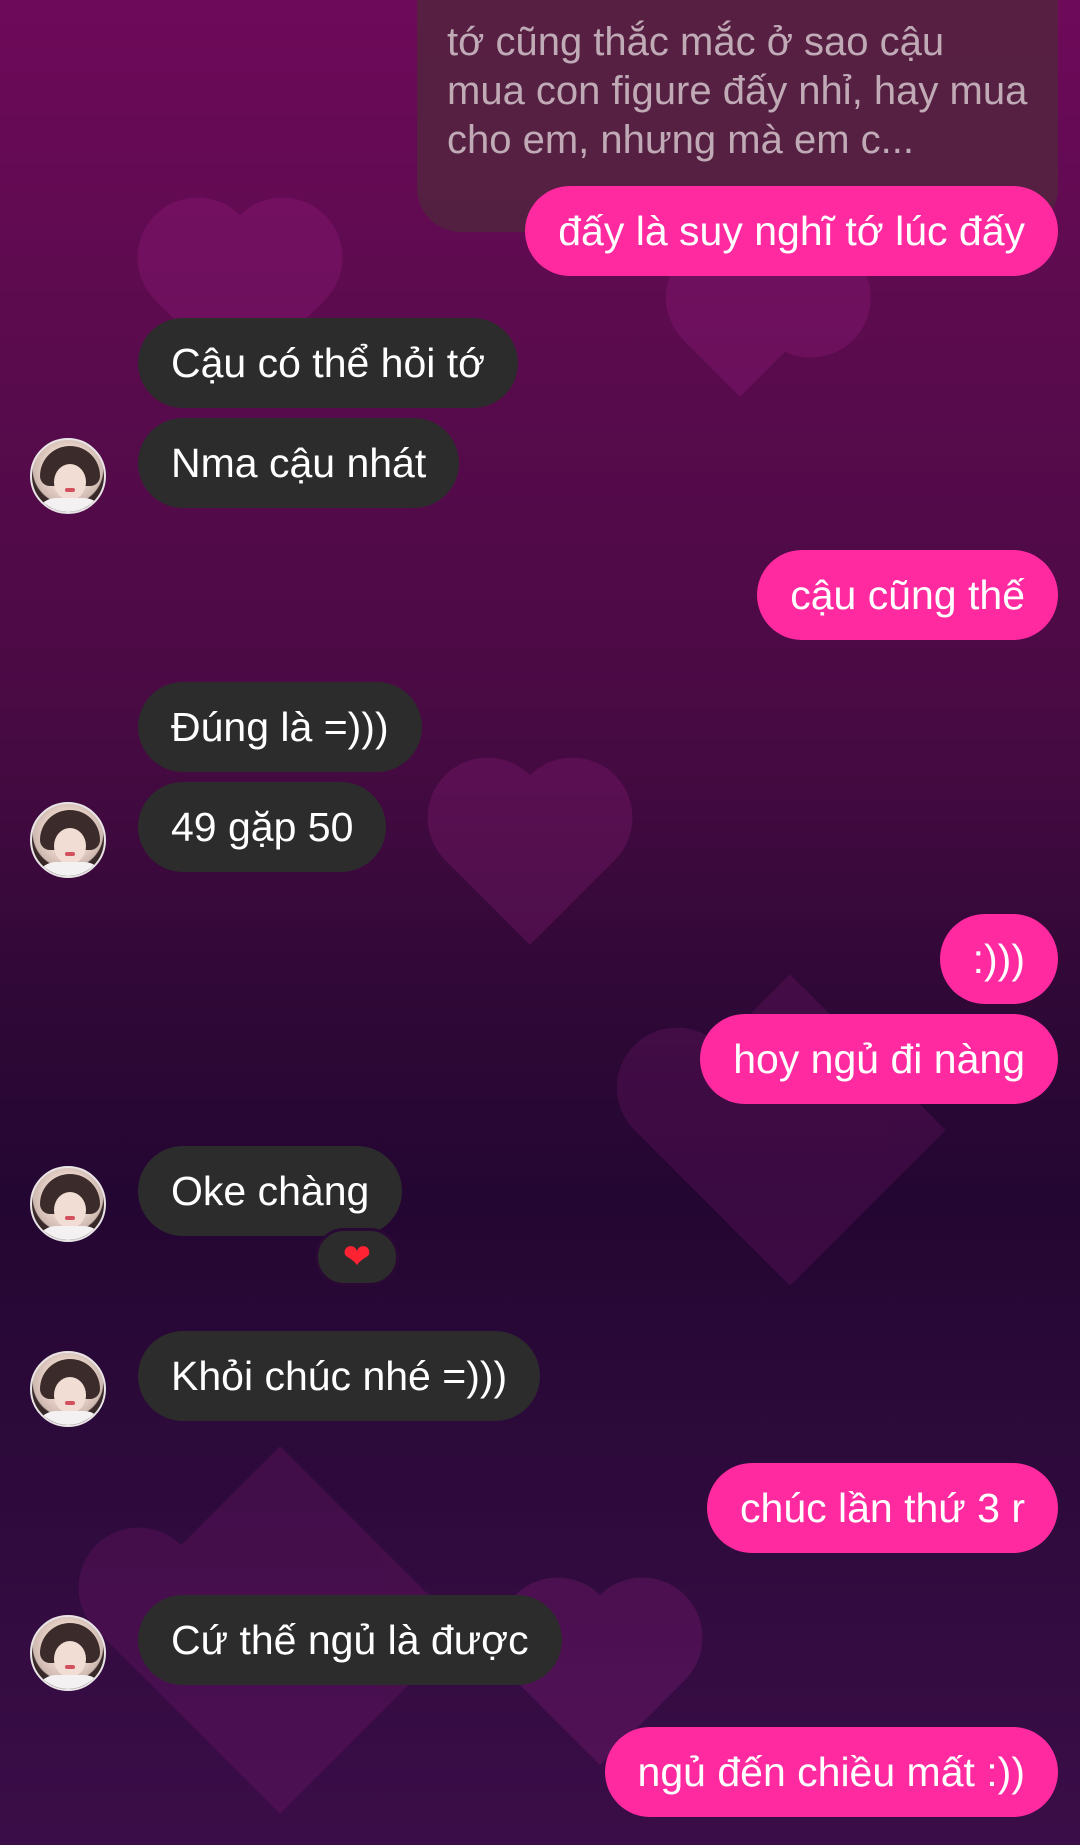 This screenshot has height=1845, width=1080. Describe the element at coordinates (328, 363) in the screenshot. I see `received-message: Cậu có thể hỏi tớ` at that location.